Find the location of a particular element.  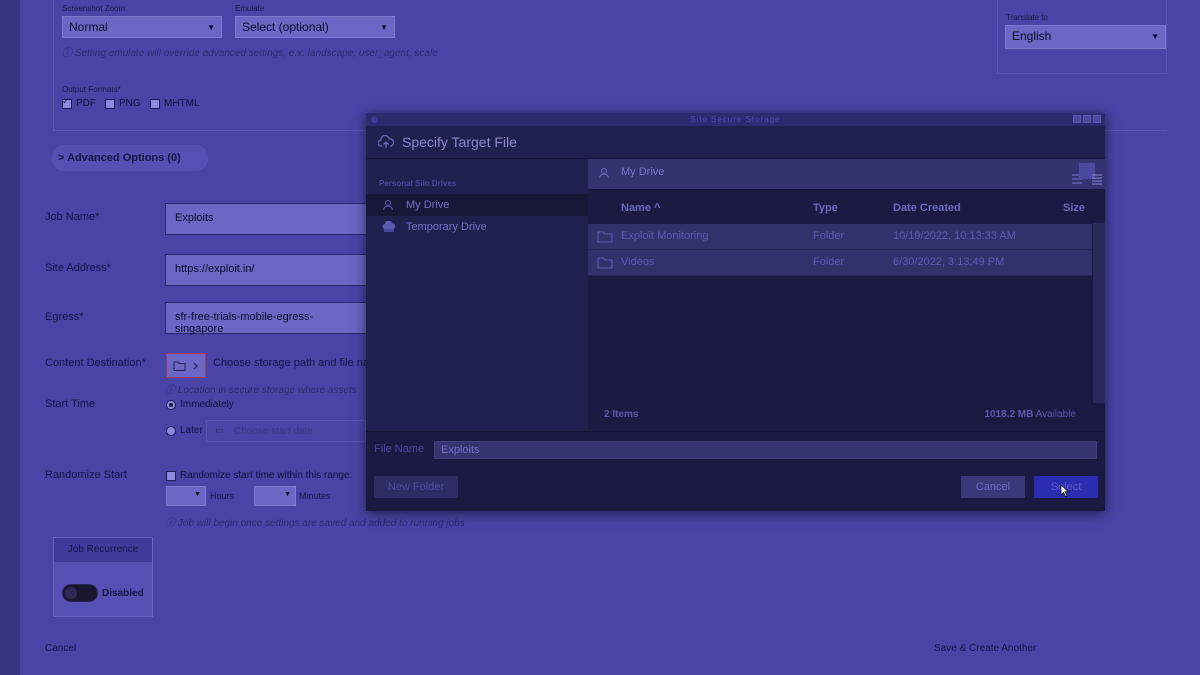

start-later-radio: Later is located at coordinates (184, 430).